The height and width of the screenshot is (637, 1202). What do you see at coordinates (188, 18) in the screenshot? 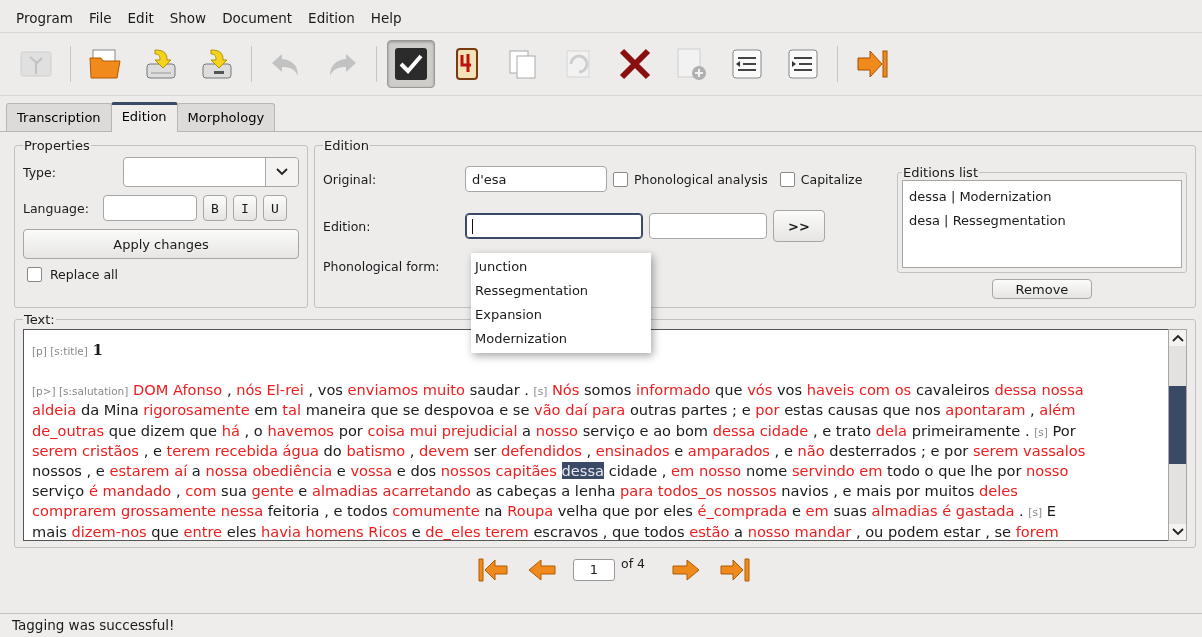
I see `menu-item: Show` at bounding box center [188, 18].